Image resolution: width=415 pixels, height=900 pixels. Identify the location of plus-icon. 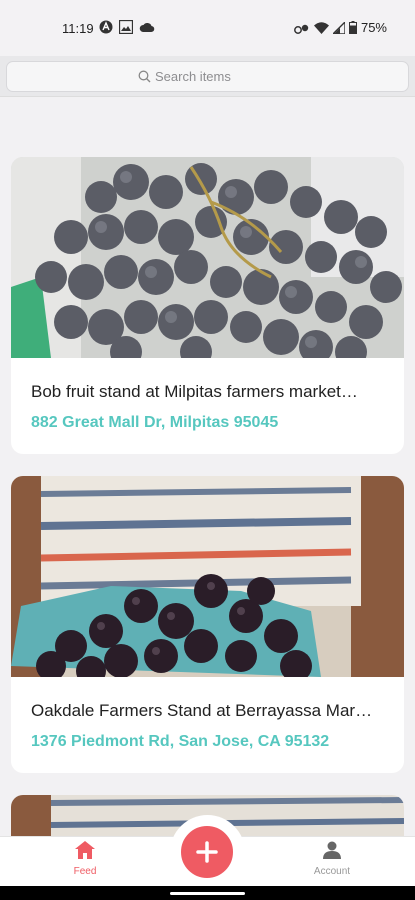
(207, 852).